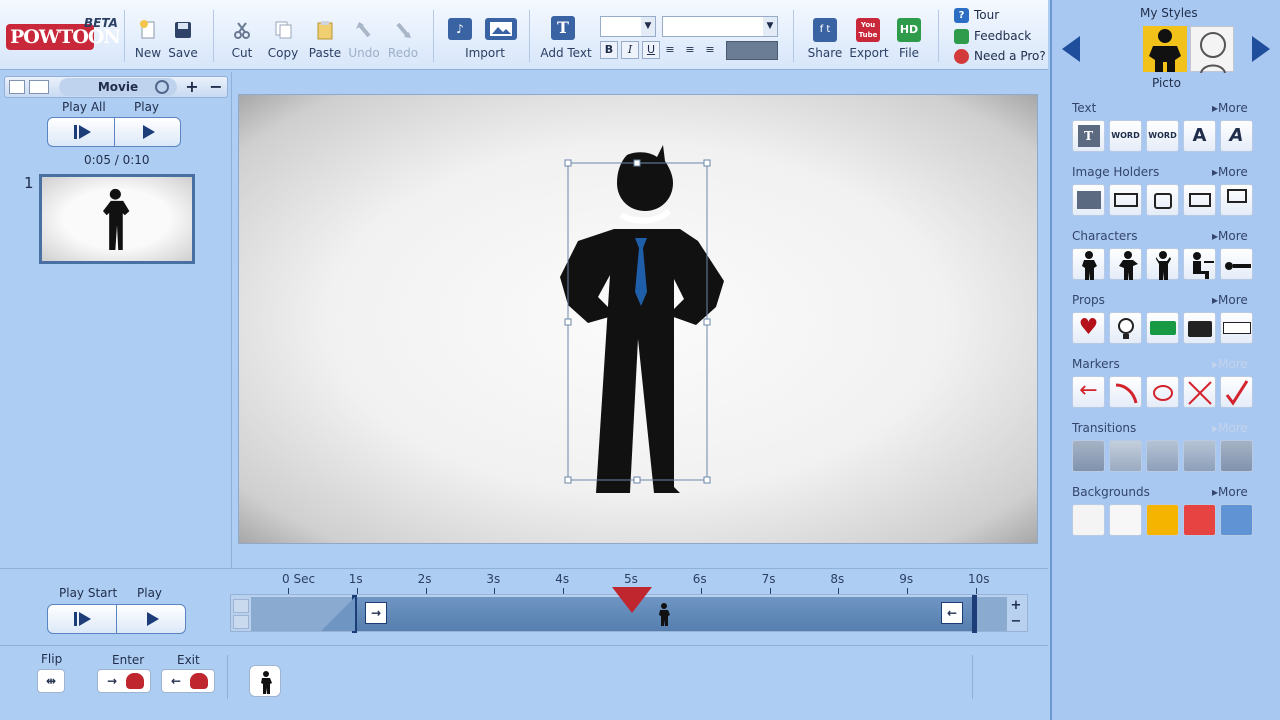  What do you see at coordinates (117, 219) in the screenshot?
I see `slide-thumbnail` at bounding box center [117, 219].